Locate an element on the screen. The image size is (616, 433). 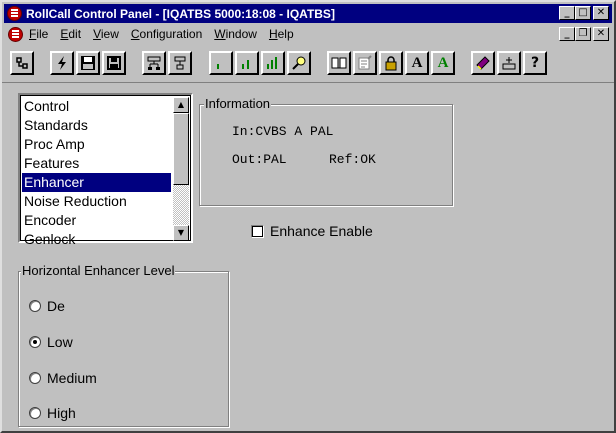
maximize-button: □ is located at coordinates (583, 13).